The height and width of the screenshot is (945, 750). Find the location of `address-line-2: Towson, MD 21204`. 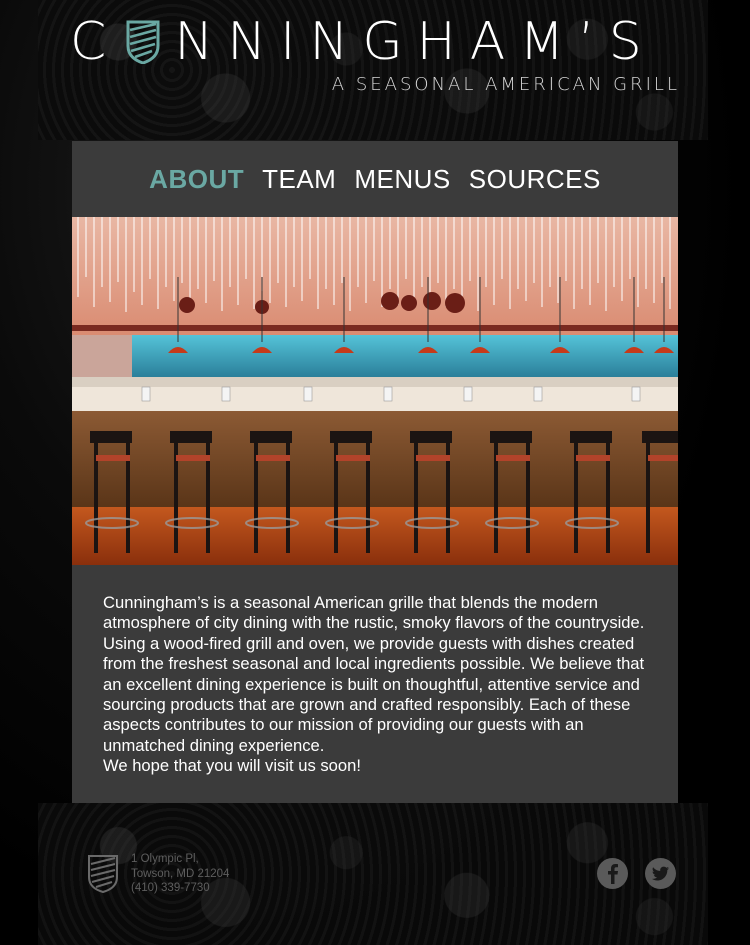

address-line-2: Towson, MD 21204 is located at coordinates (180, 873).